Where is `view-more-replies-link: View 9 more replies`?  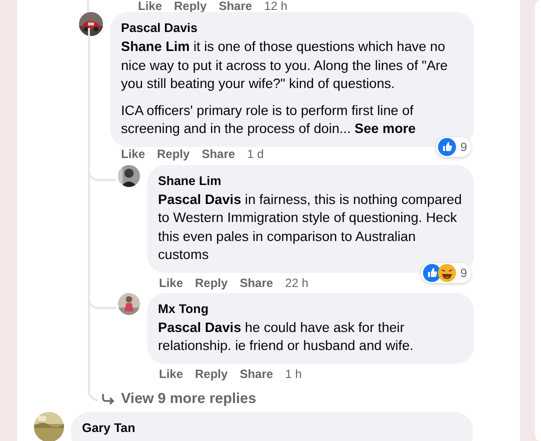
view-more-replies-link: View 9 more replies is located at coordinates (188, 398).